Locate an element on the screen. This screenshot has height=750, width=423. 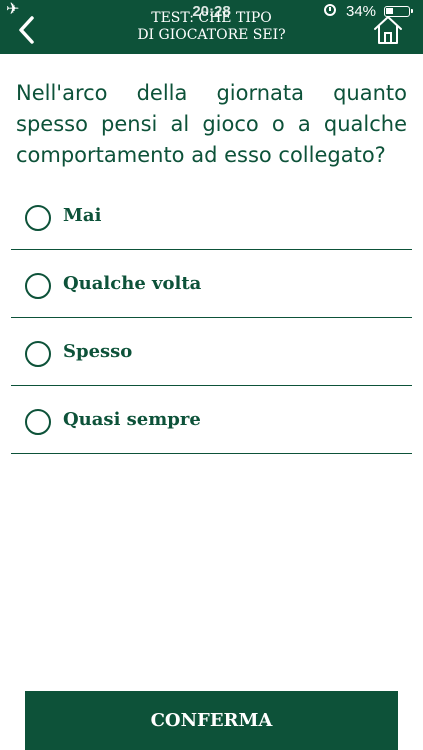
option-qualche-volta: Qualche volta is located at coordinates (211, 284).